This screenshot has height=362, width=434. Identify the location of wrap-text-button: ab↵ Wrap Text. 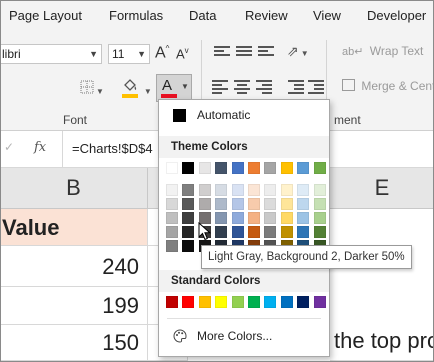
(382, 51).